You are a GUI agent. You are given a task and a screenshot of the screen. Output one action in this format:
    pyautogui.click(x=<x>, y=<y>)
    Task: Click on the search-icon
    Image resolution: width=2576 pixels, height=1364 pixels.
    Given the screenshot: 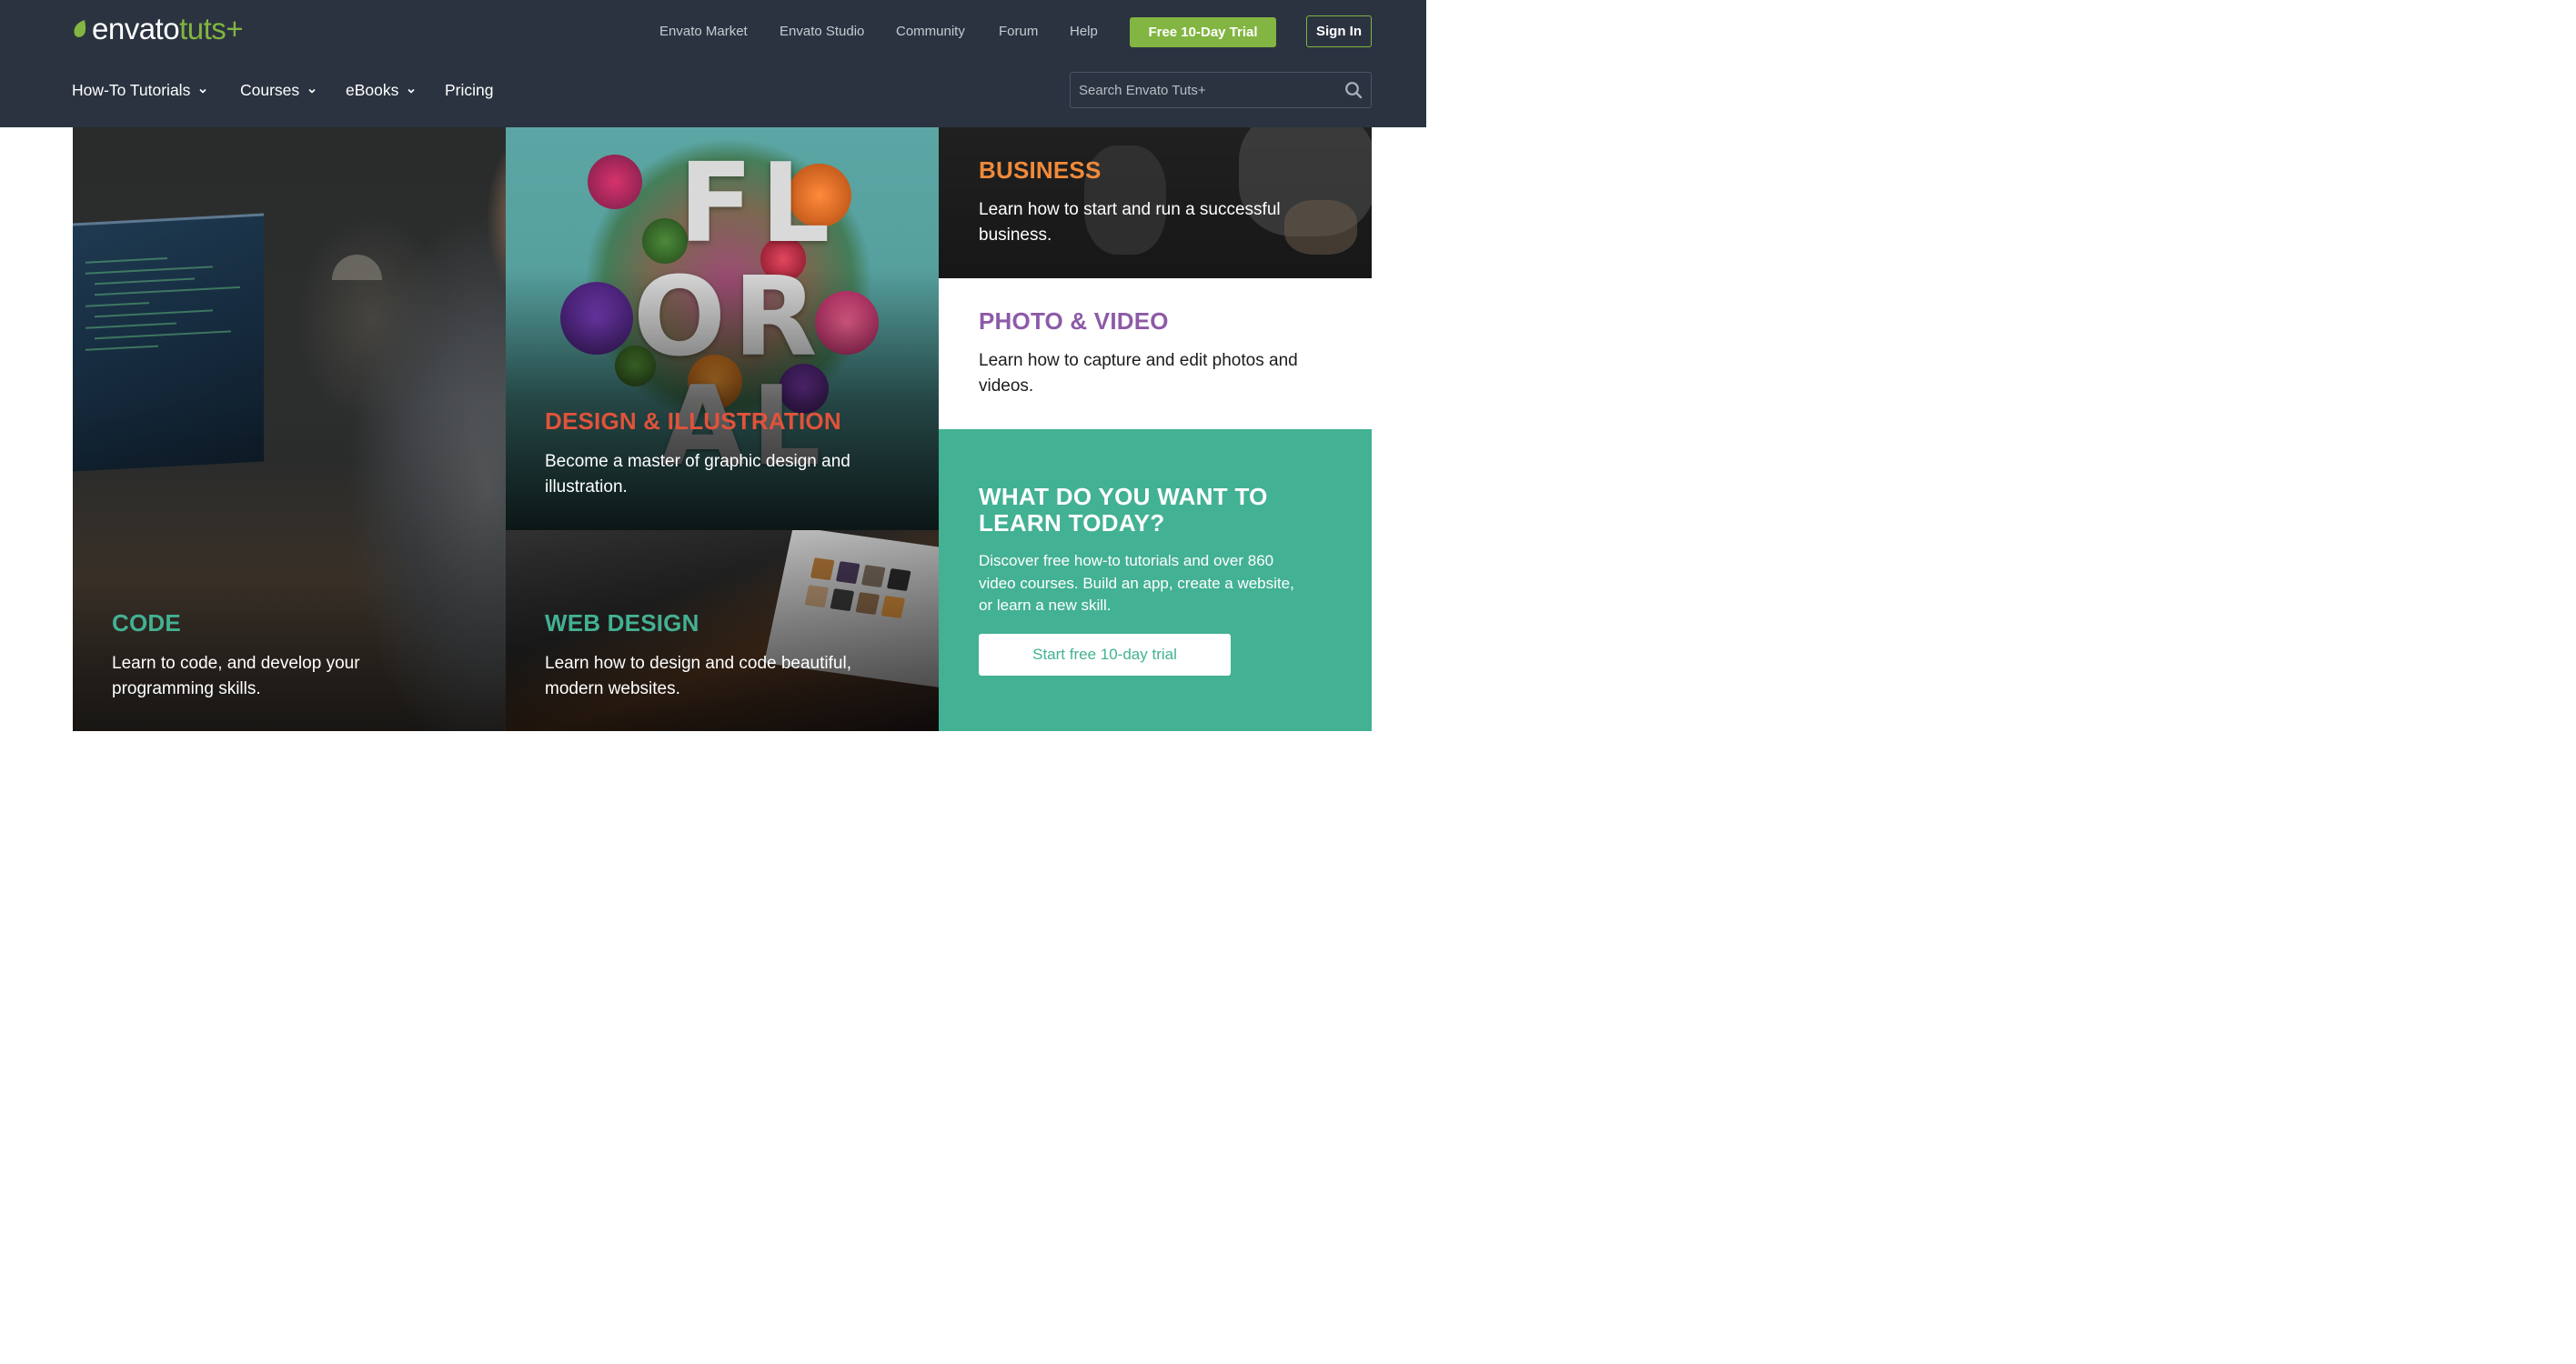 What is the action you would take?
    pyautogui.click(x=1353, y=90)
    